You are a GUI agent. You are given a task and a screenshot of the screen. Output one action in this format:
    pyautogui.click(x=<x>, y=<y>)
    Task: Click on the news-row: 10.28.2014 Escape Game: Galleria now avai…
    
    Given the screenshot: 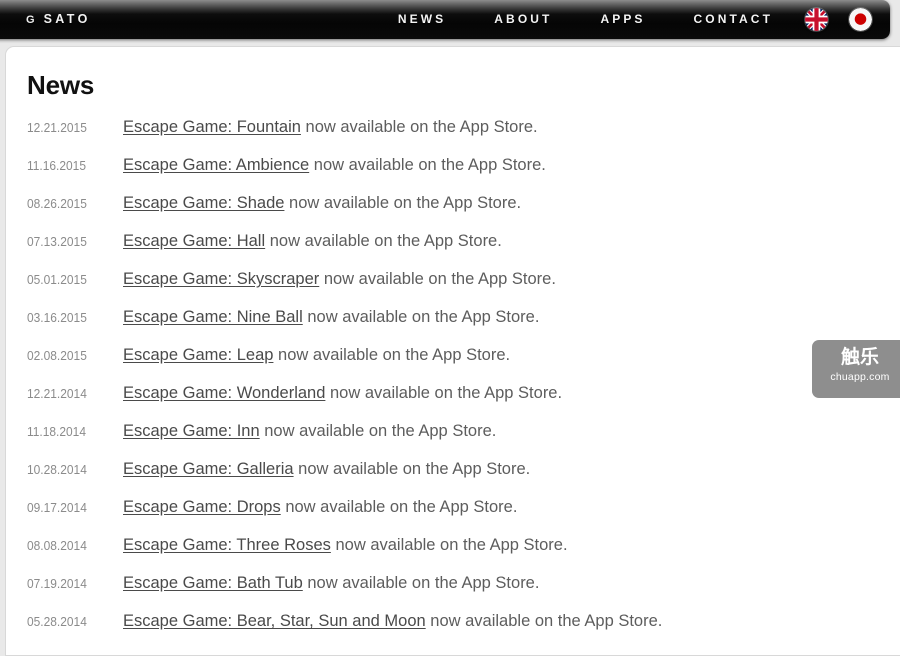 What is the action you would take?
    pyautogui.click(x=453, y=480)
    